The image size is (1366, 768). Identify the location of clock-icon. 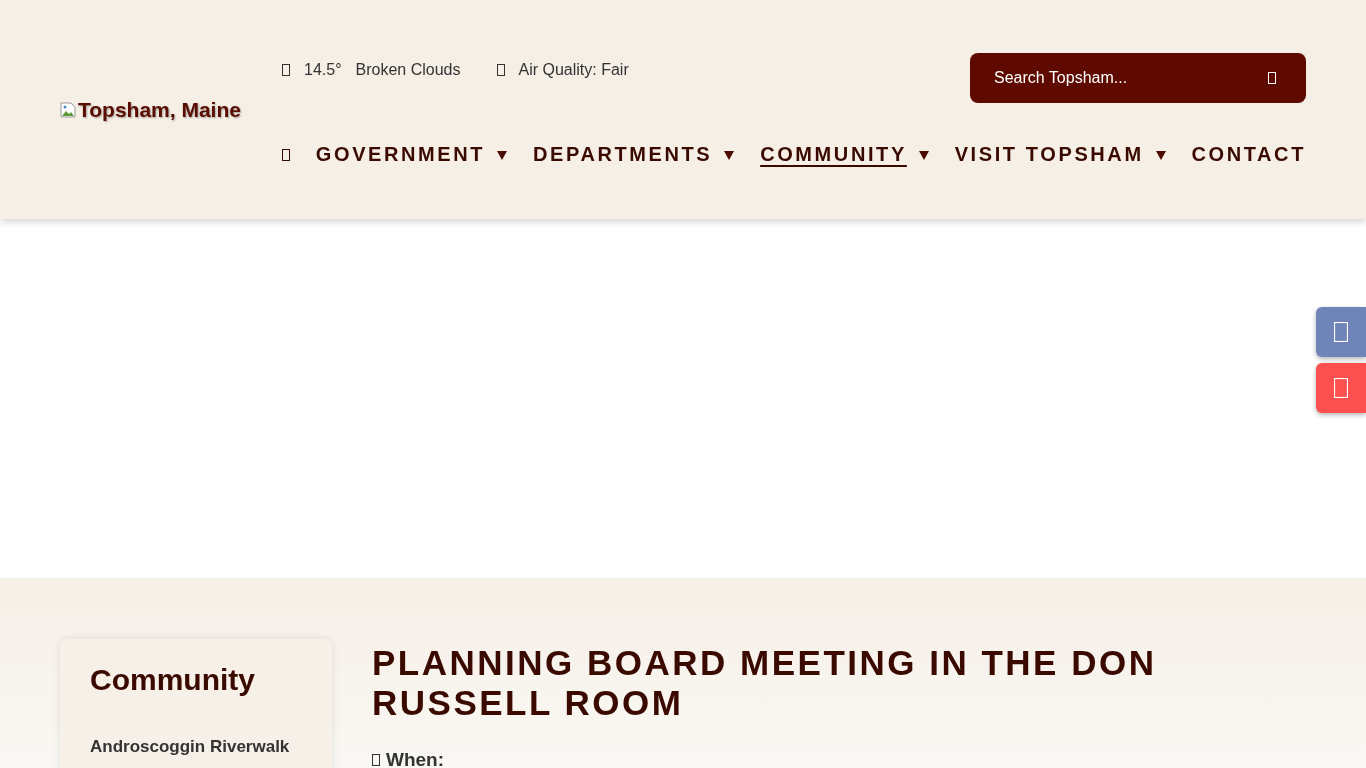
(376, 760).